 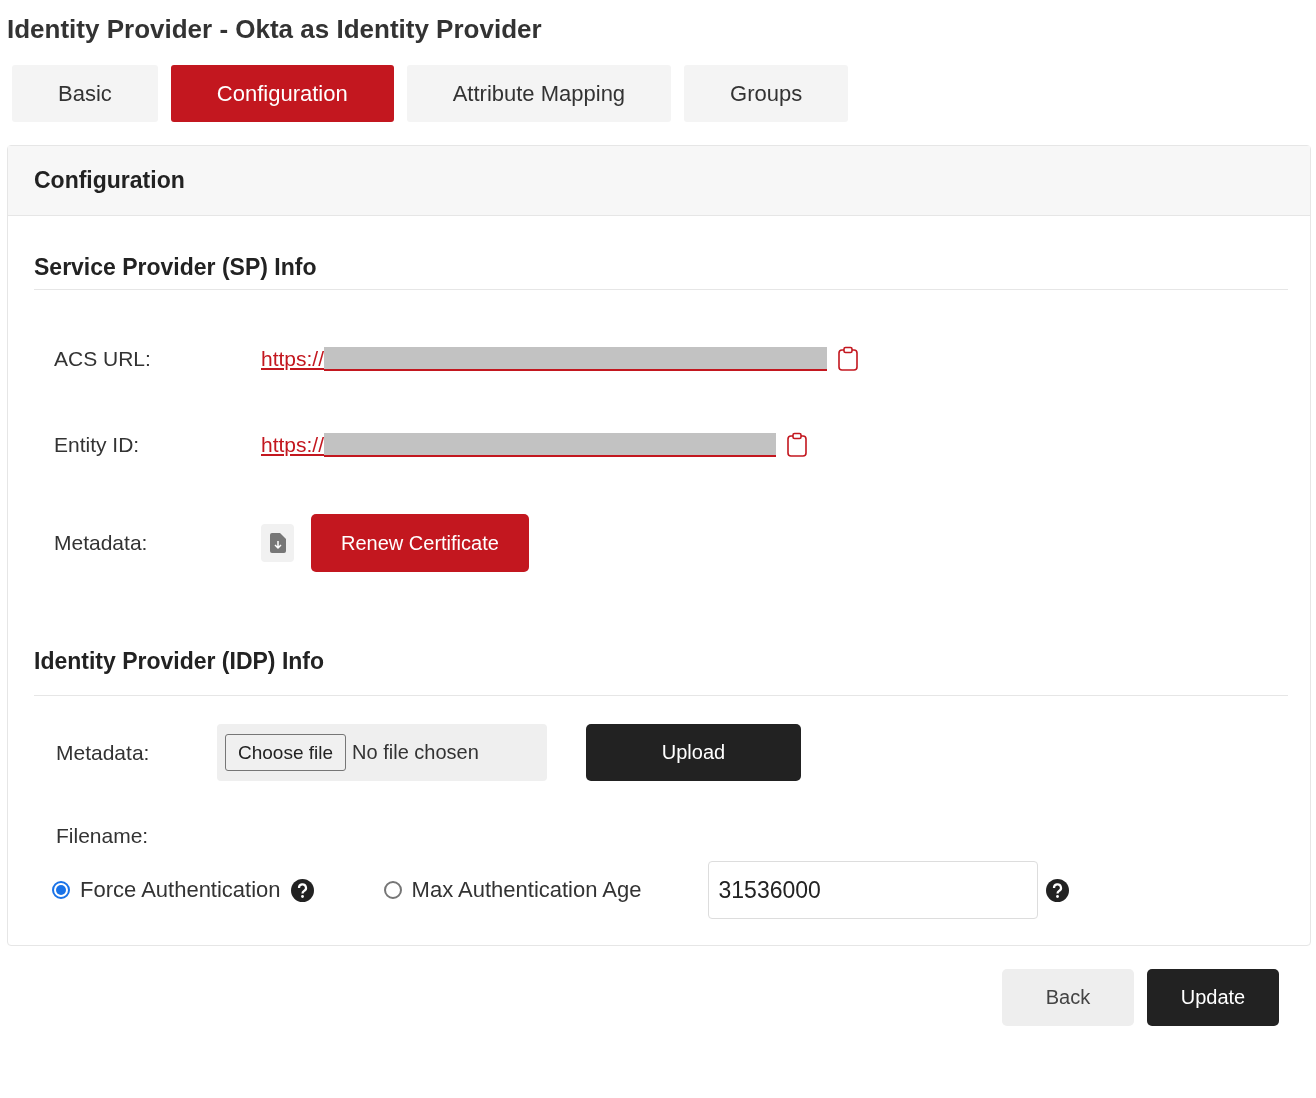 I want to click on field-label: Filename:, so click(x=103, y=836).